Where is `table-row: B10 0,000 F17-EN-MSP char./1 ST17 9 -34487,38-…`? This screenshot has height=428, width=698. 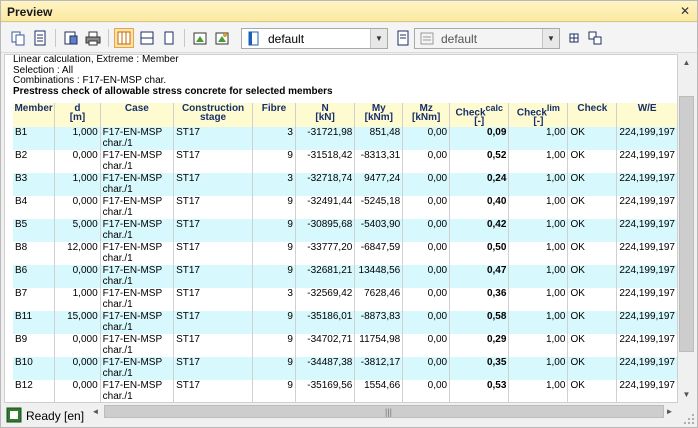 table-row: B10 0,000 F17-EN-MSP char./1 ST17 9 -34487,38-… is located at coordinates (345, 368).